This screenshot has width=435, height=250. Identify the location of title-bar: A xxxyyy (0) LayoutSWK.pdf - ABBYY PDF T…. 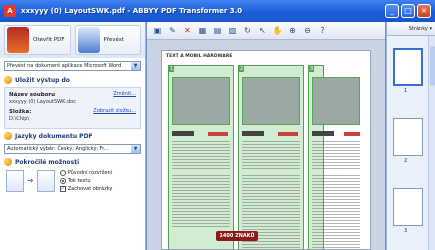
(217, 11).